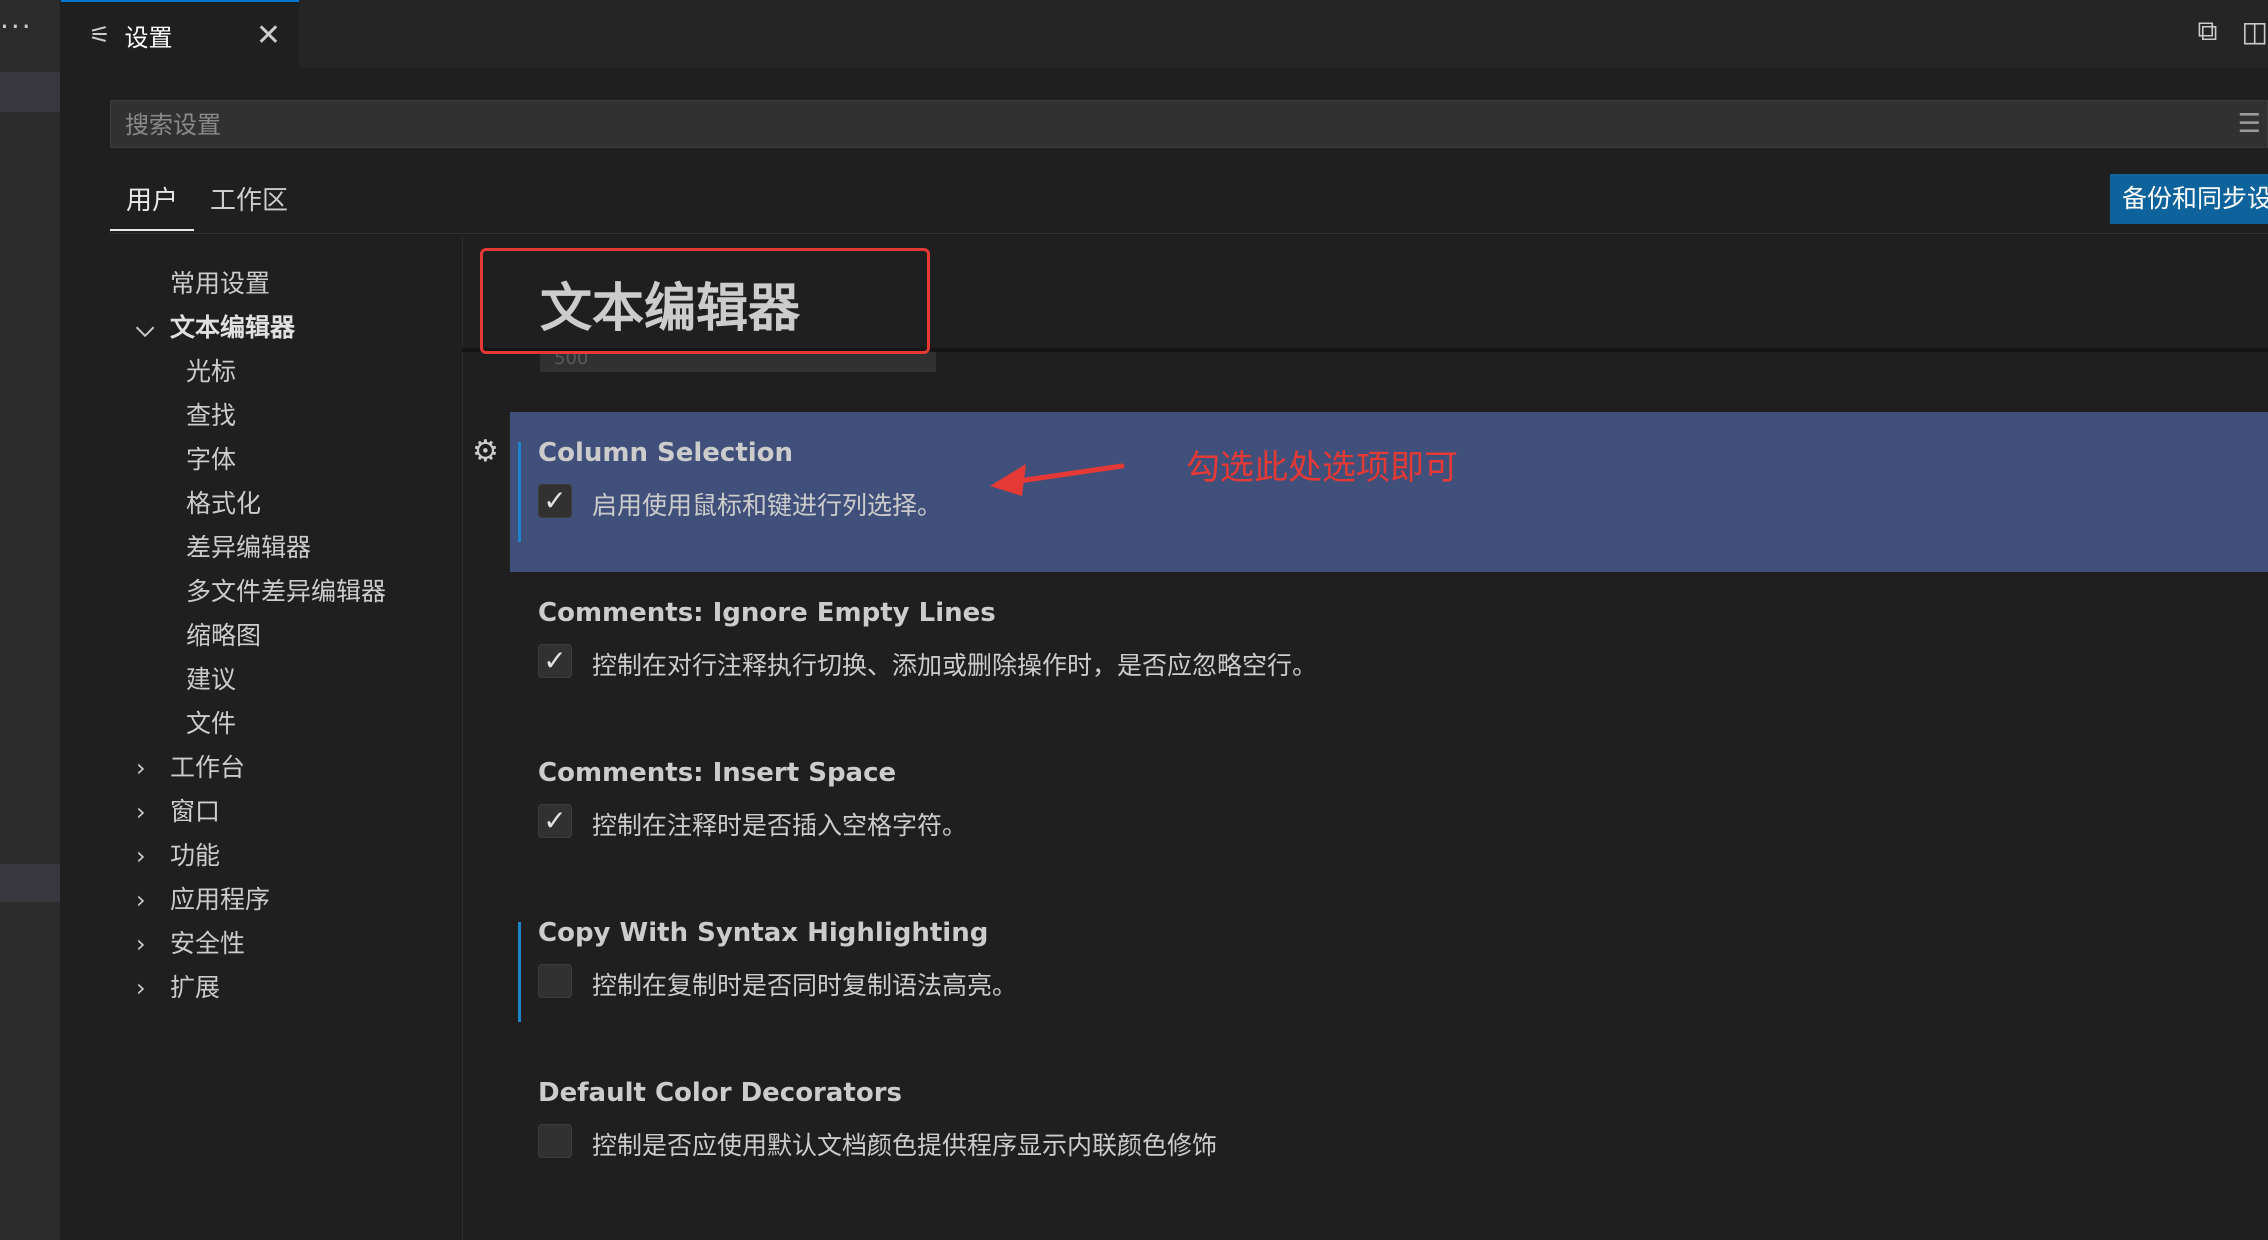 The height and width of the screenshot is (1240, 2268). What do you see at coordinates (705, 301) in the screenshot?
I see `annotation-highlight-box` at bounding box center [705, 301].